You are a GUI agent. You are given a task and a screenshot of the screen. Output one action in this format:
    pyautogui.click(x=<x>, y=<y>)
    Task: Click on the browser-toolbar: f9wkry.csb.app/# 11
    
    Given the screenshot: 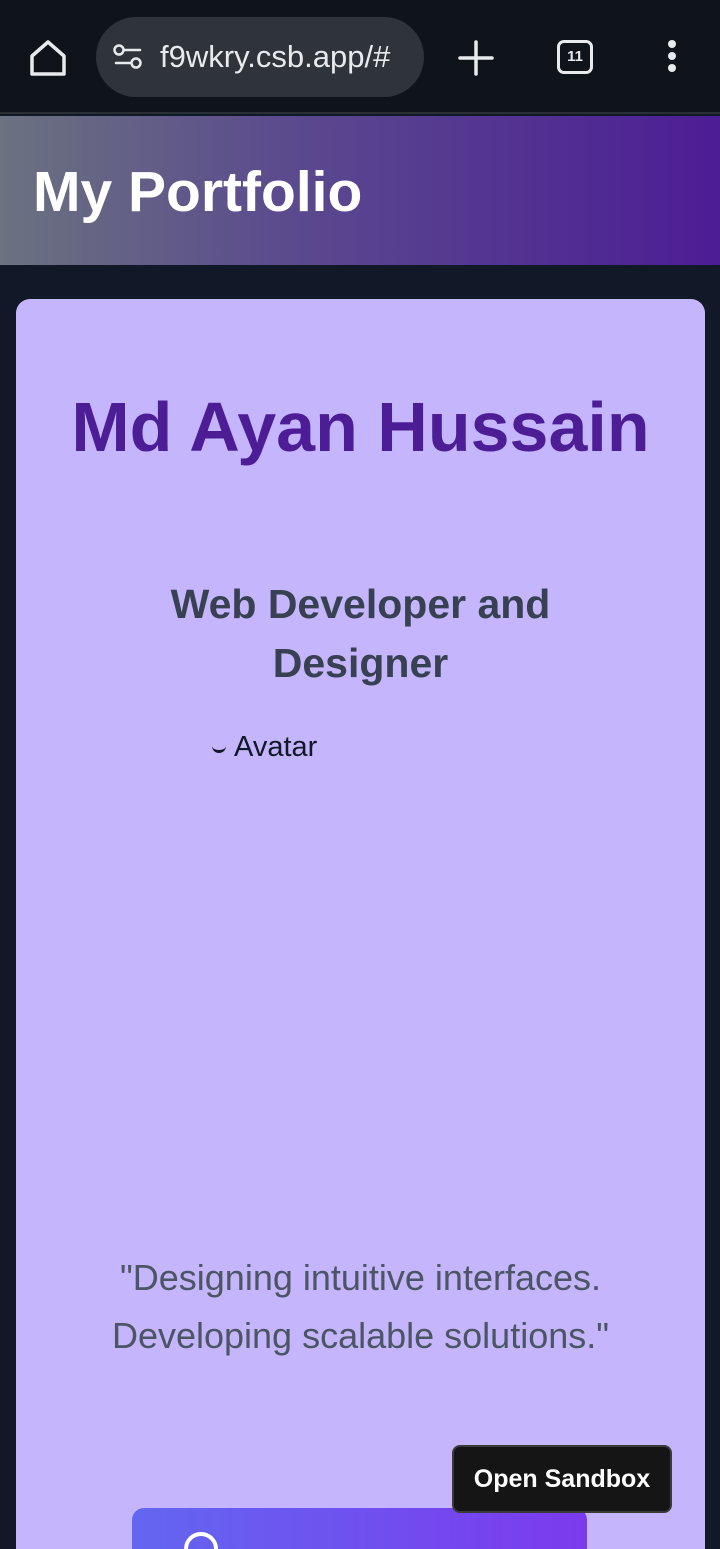 What is the action you would take?
    pyautogui.click(x=360, y=57)
    